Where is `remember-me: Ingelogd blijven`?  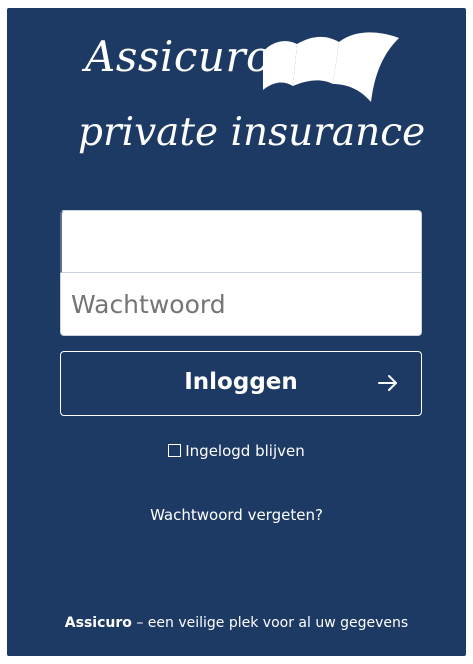
remember-me: Ingelogd blijven is located at coordinates (236, 451).